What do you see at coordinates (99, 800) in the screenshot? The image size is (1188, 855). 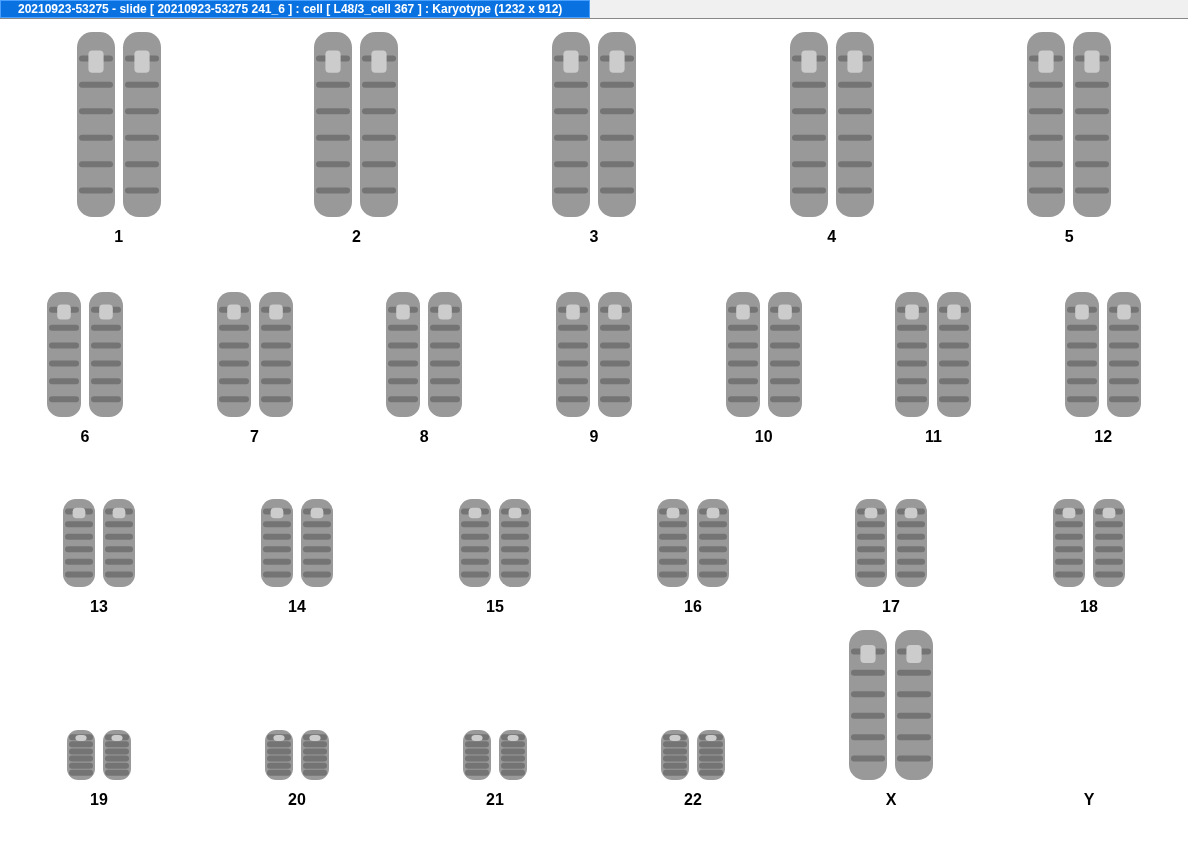 I see `chromosome-number: 19` at bounding box center [99, 800].